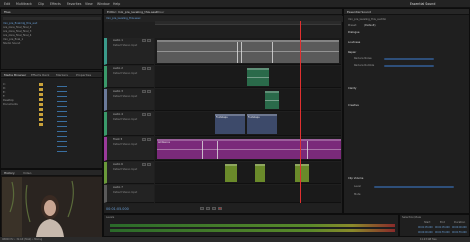 This screenshot has width=470, height=242. I want to click on track-lane: Footsteps Footsteps, so click(248, 124).